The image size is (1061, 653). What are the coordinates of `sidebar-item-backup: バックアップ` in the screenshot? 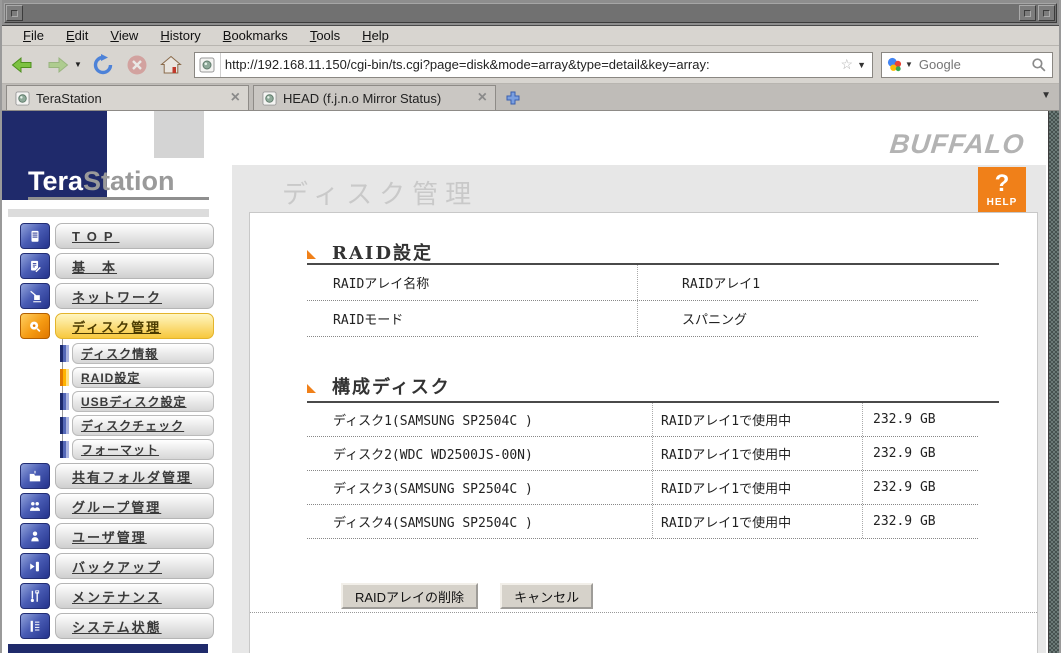 It's located at (117, 566).